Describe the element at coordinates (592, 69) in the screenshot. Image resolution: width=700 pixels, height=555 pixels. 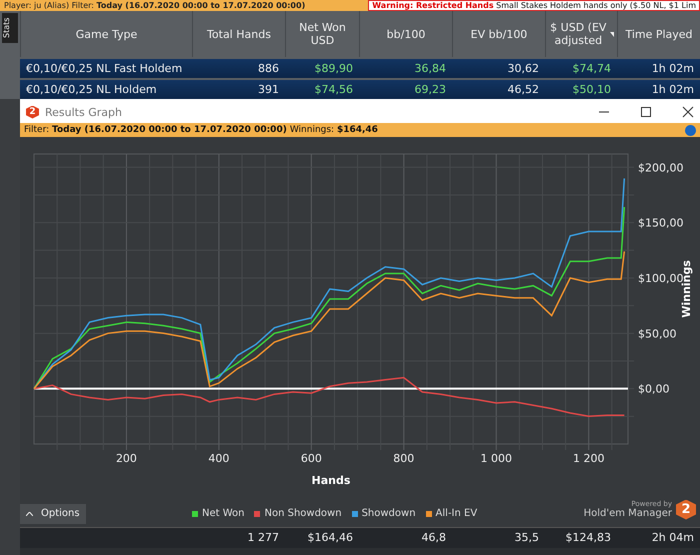
I see `table-cell-text: $74,74` at that location.